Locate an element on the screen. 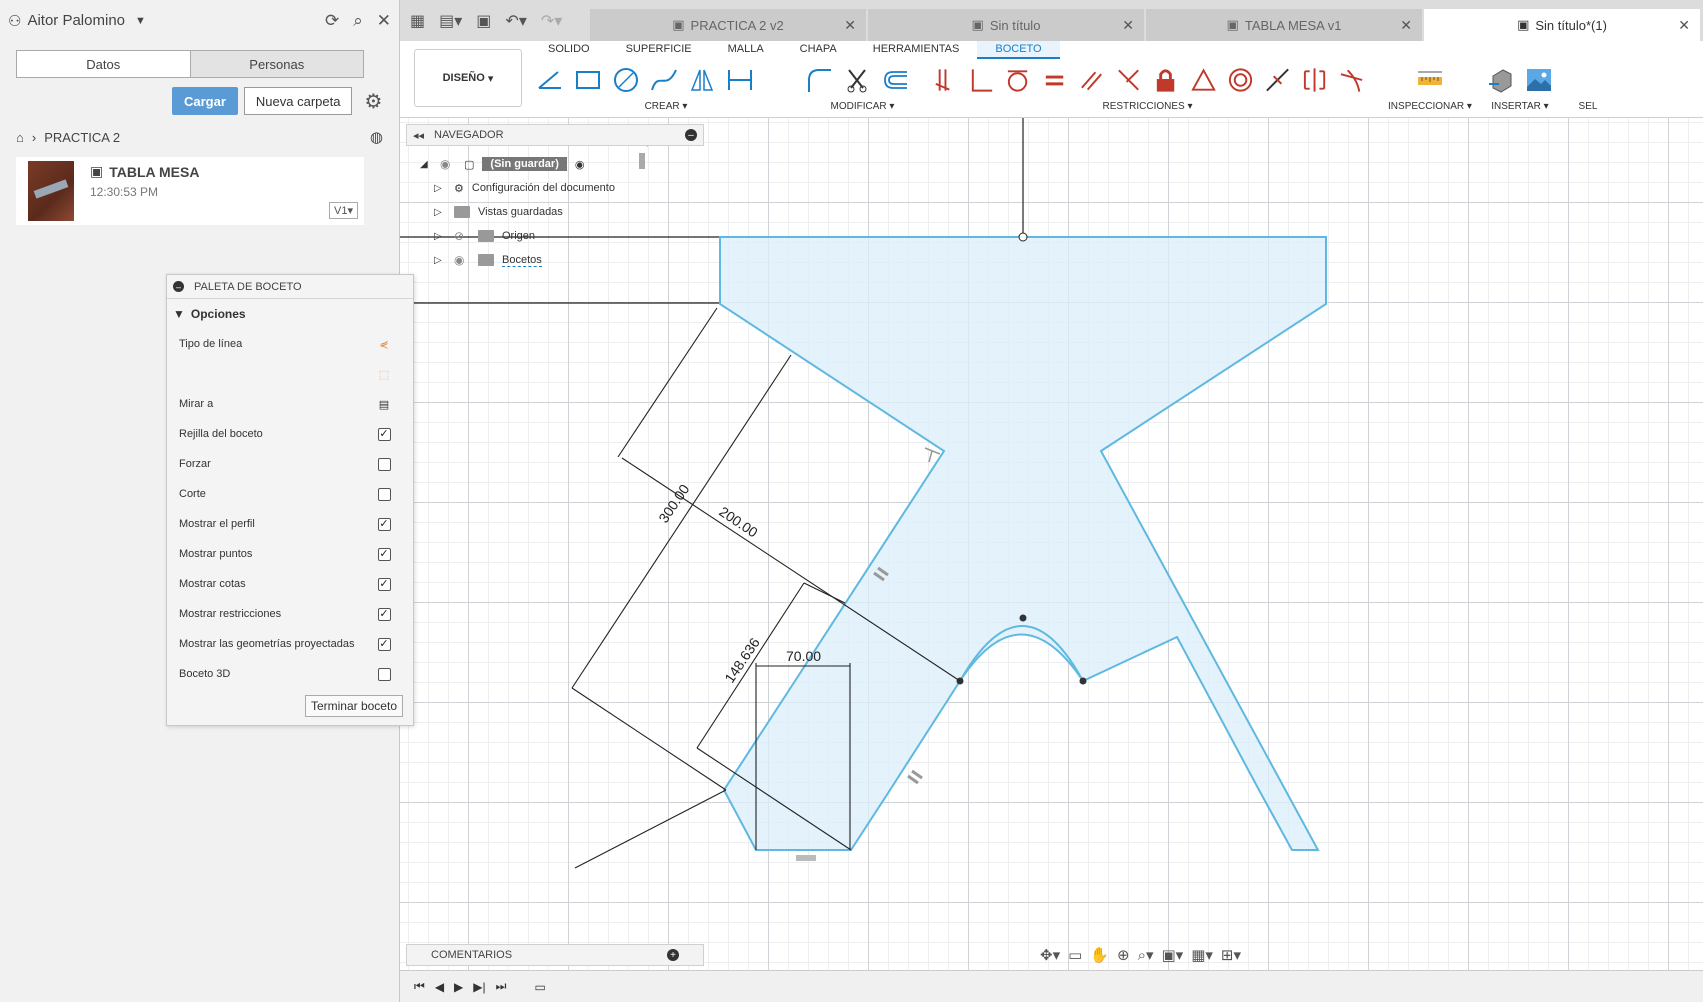 This screenshot has width=1703, height=1002. collapse-triangle-icon: ◢ is located at coordinates (426, 164).